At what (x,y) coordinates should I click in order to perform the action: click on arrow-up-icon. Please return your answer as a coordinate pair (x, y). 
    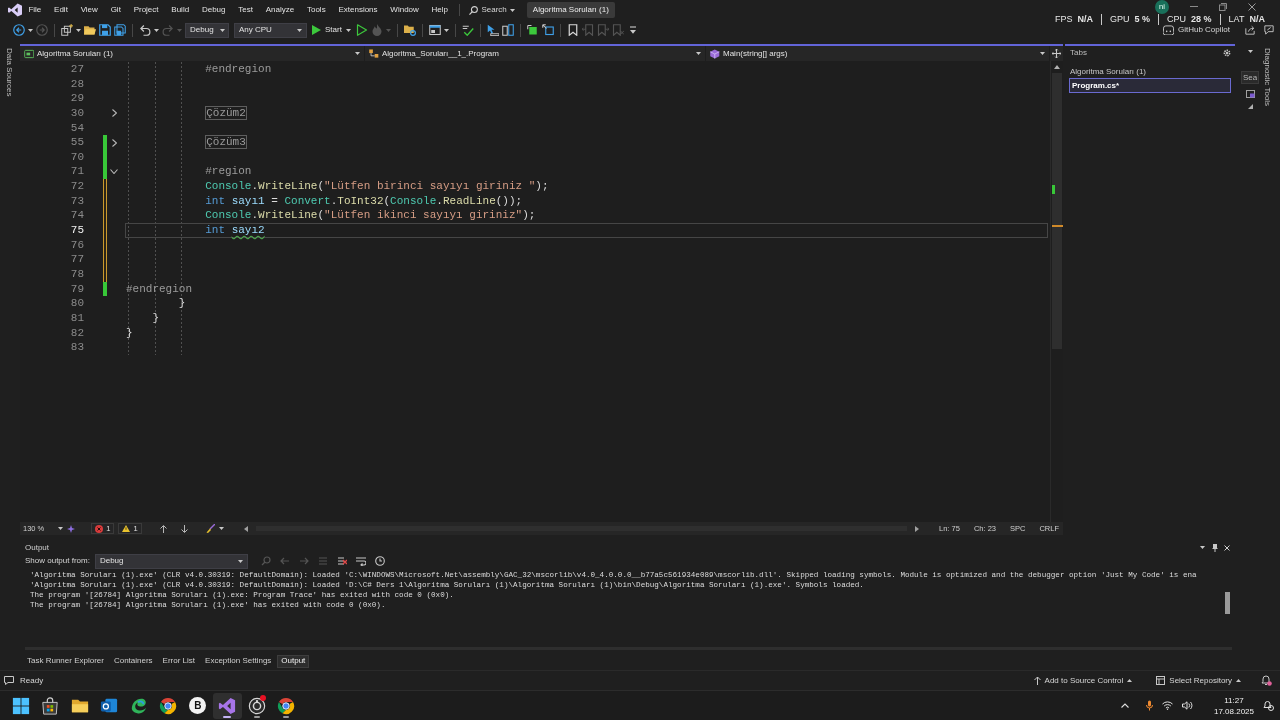
    Looking at the image, I should click on (163, 528).